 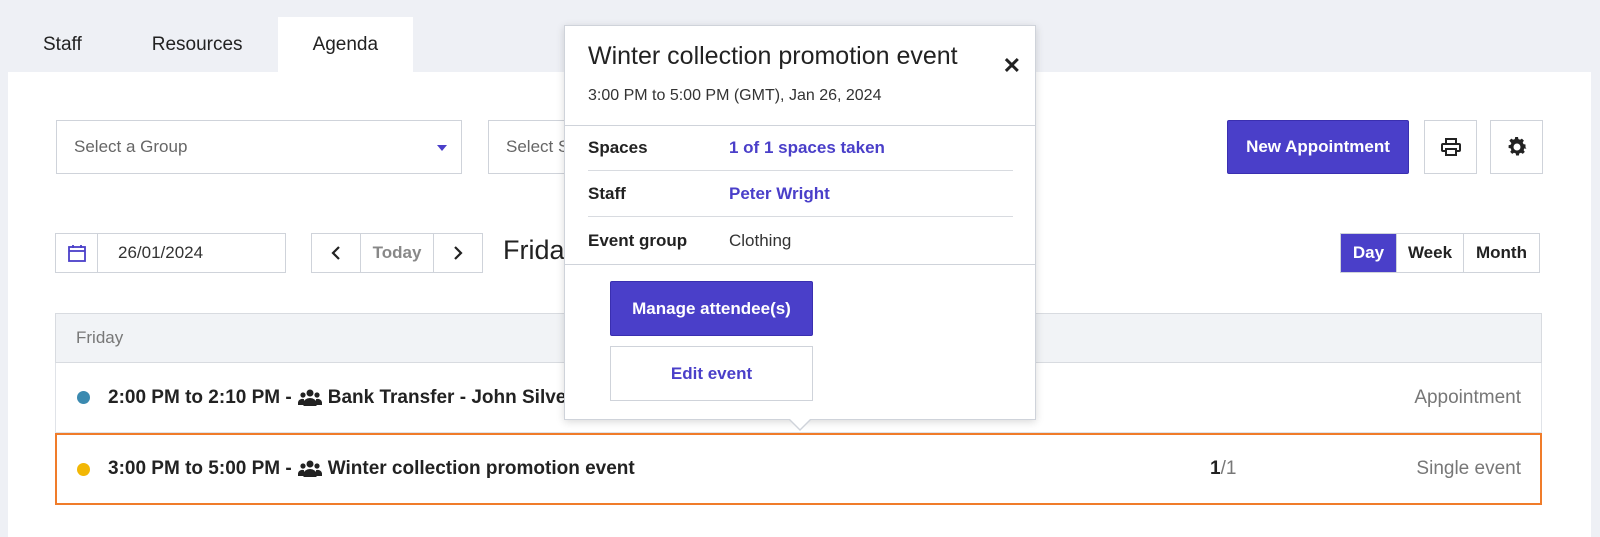 I want to click on popover-pointer-fill, so click(x=800, y=423).